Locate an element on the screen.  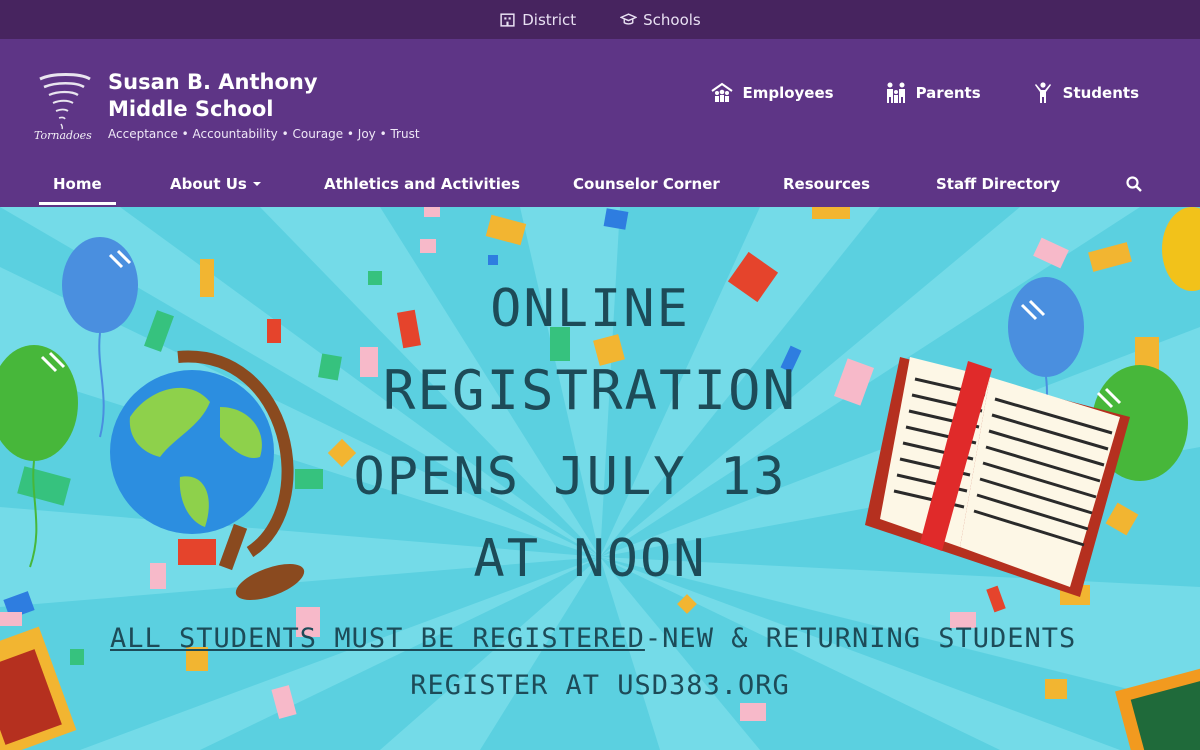
hero-subtext-underlined: ALL STUDENTS MUST BE REGISTERED is located at coordinates (377, 638).